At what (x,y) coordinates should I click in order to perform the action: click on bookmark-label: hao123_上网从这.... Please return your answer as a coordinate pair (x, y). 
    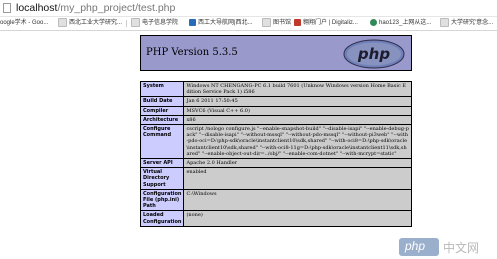
    Looking at the image, I should click on (405, 23).